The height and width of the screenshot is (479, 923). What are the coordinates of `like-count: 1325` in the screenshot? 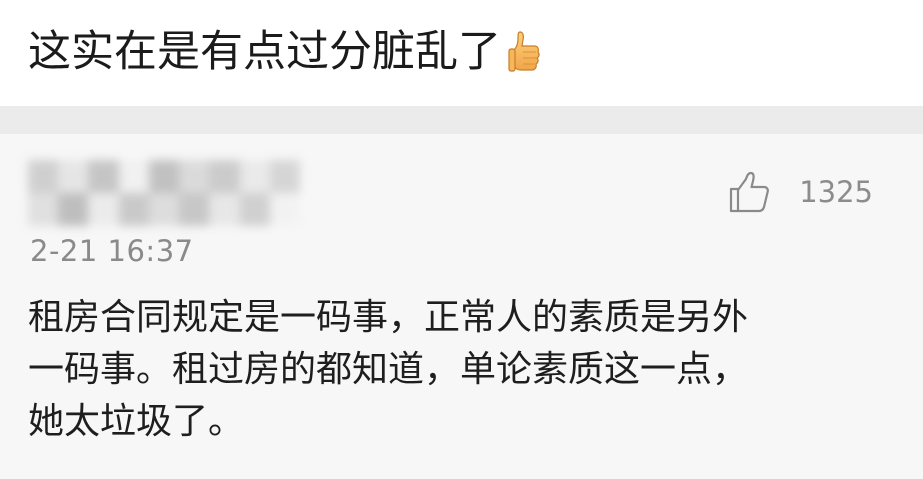 It's located at (836, 192).